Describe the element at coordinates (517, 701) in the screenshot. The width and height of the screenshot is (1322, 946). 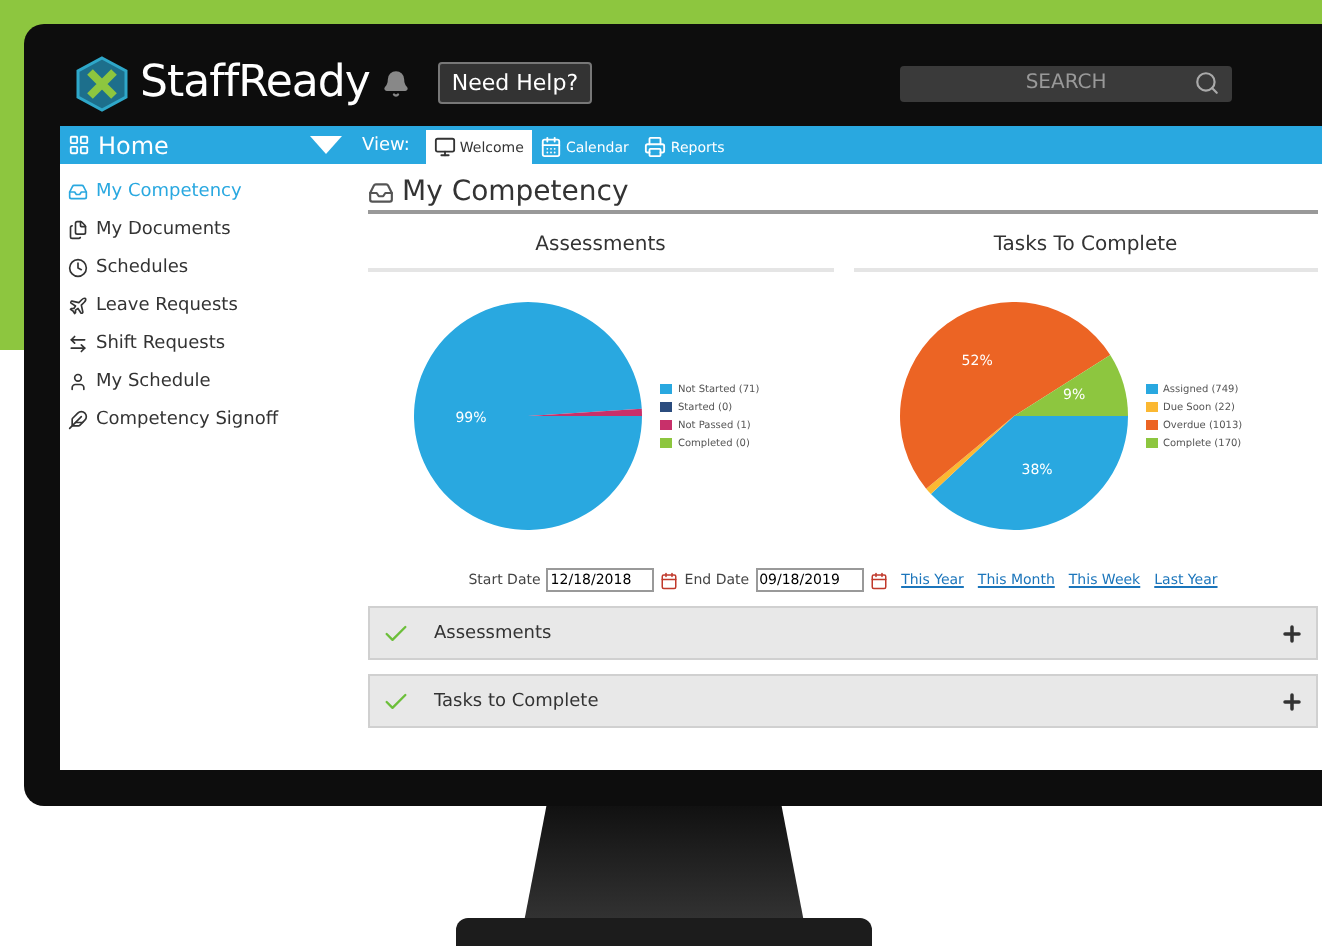
I see `accordion-title: Tasks to Complete` at that location.